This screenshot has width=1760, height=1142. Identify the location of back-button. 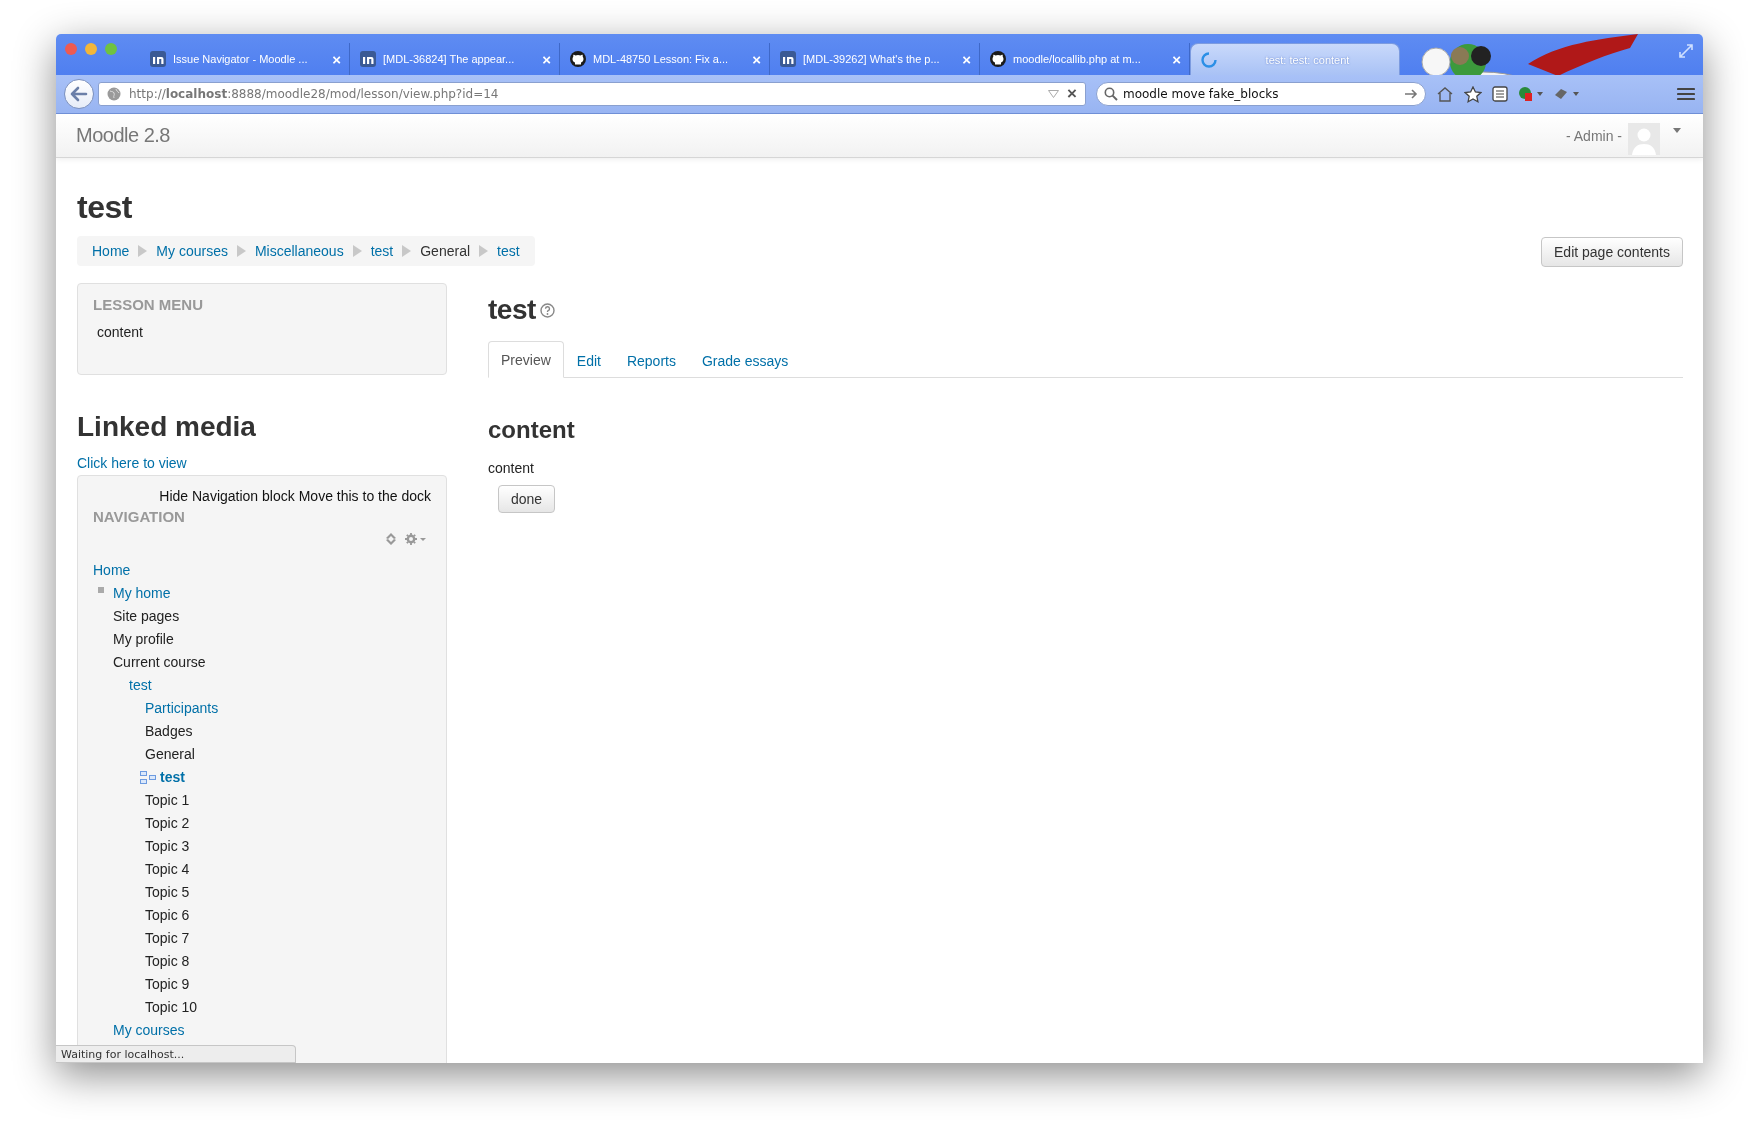
(79, 94).